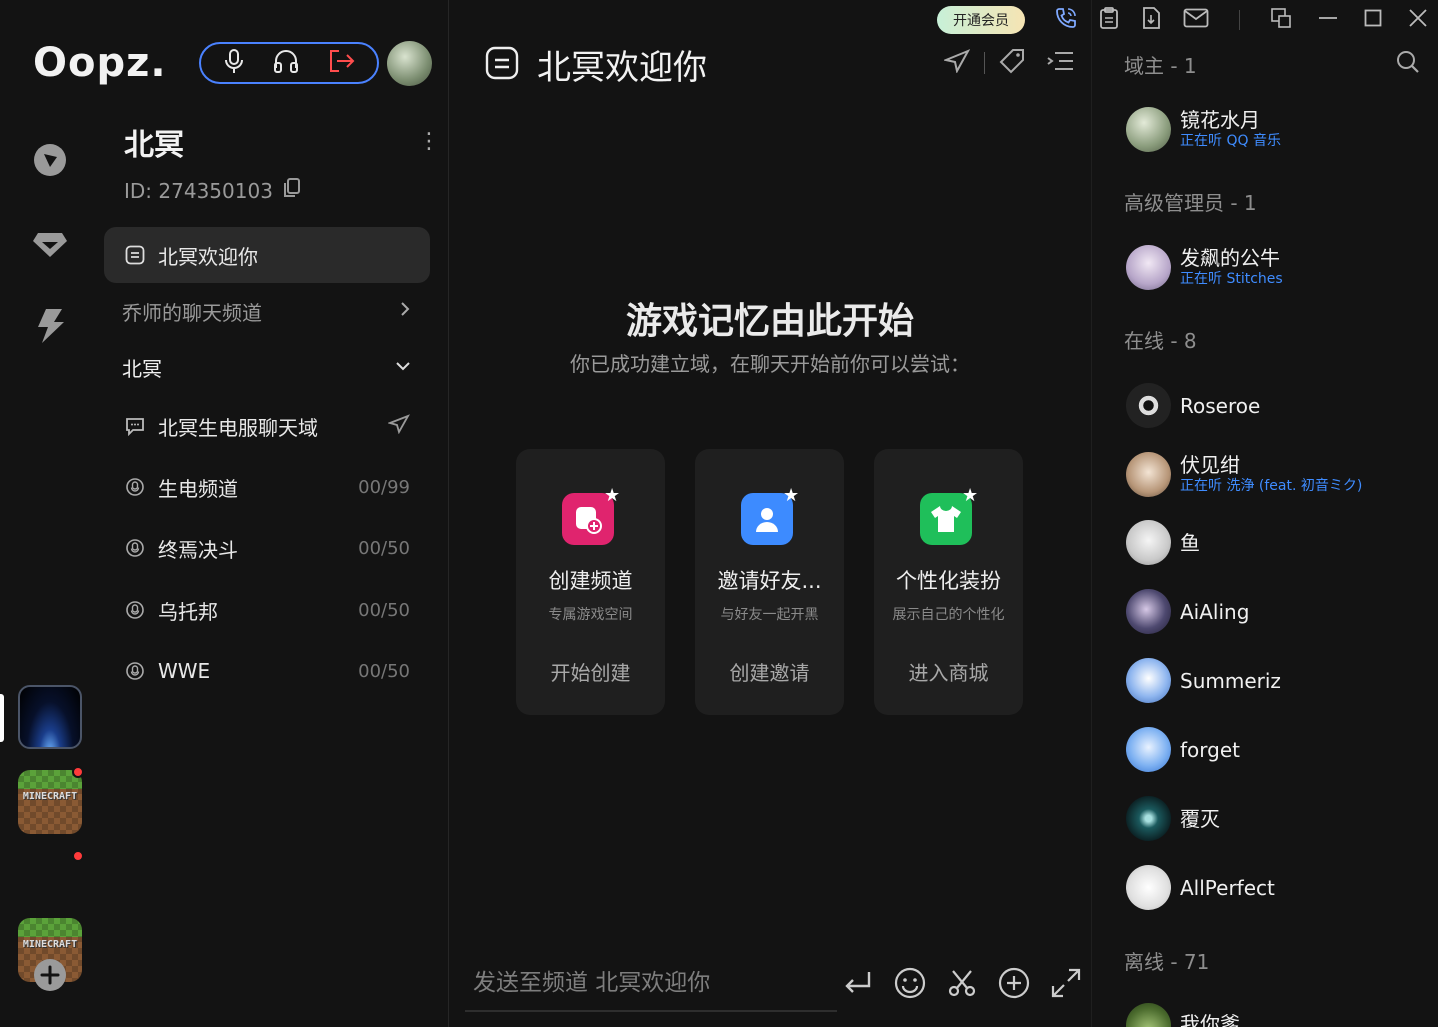 Image resolution: width=1438 pixels, height=1027 pixels. Describe the element at coordinates (292, 190) in the screenshot. I see `copy-icon` at that location.